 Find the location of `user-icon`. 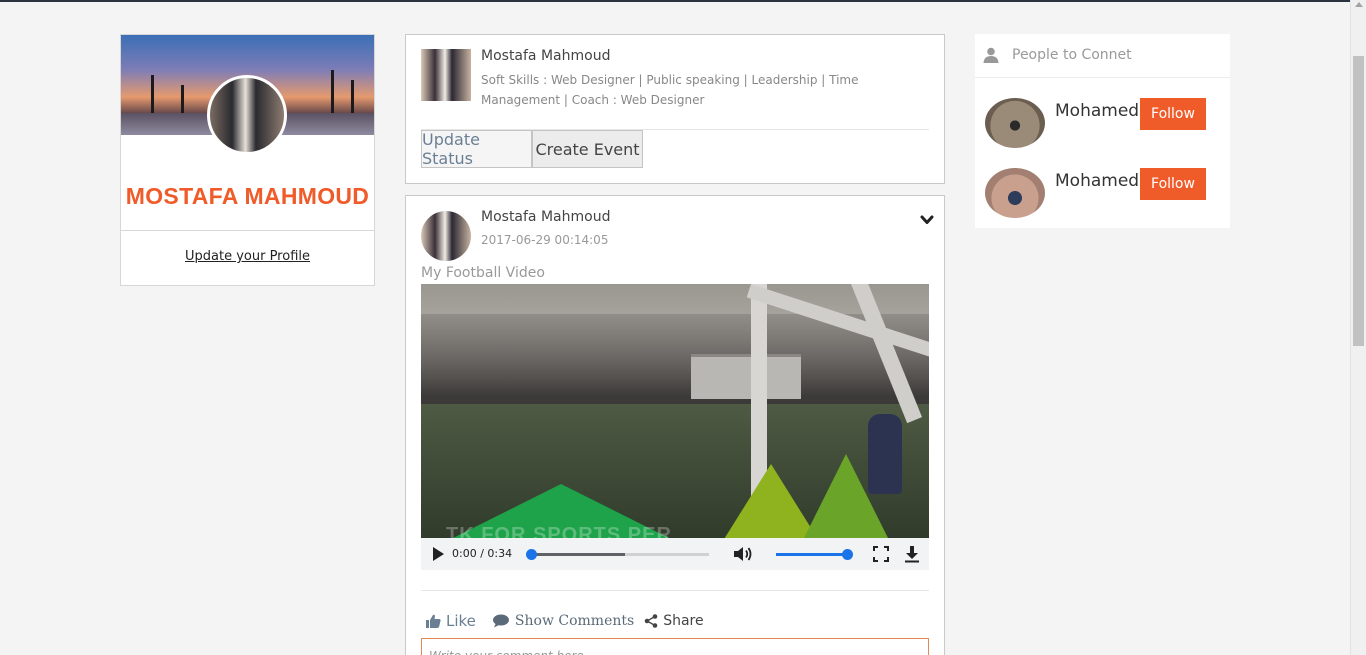

user-icon is located at coordinates (991, 55).